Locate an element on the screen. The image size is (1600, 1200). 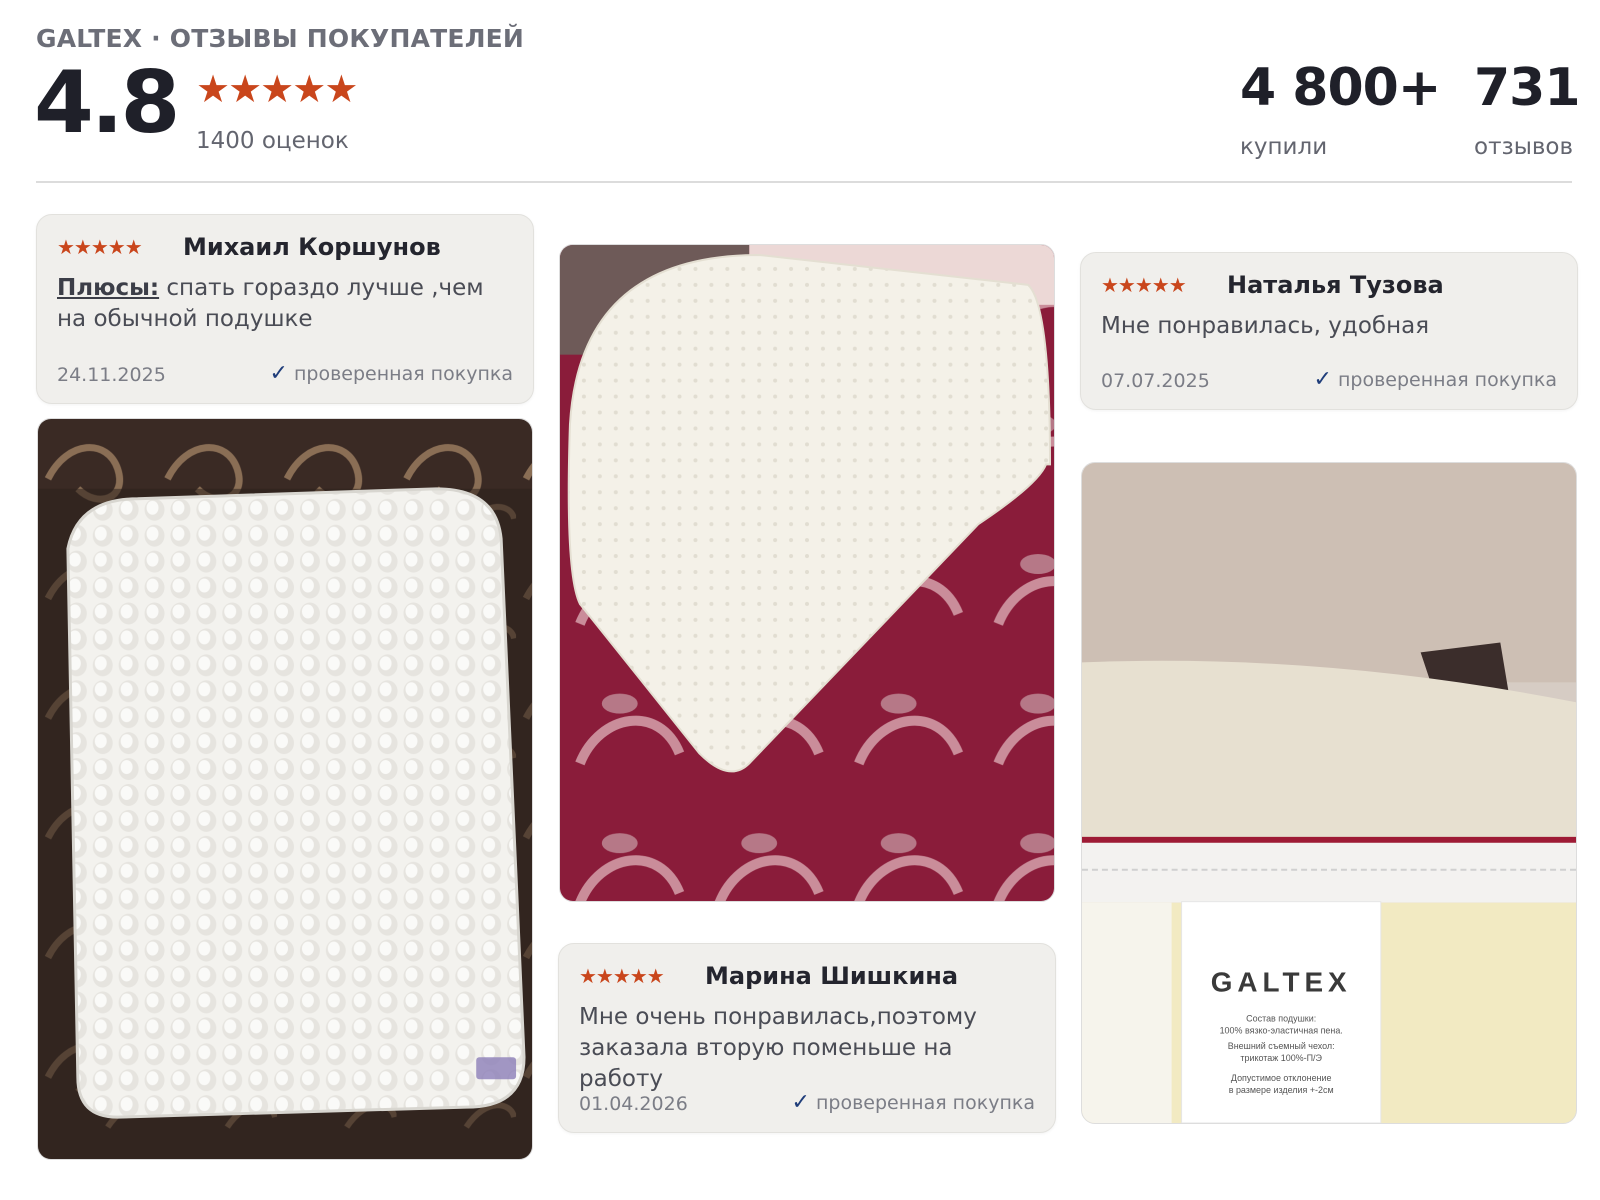
tag-text-line: Внешний съемный чехол: is located at coordinates (1281, 1046).